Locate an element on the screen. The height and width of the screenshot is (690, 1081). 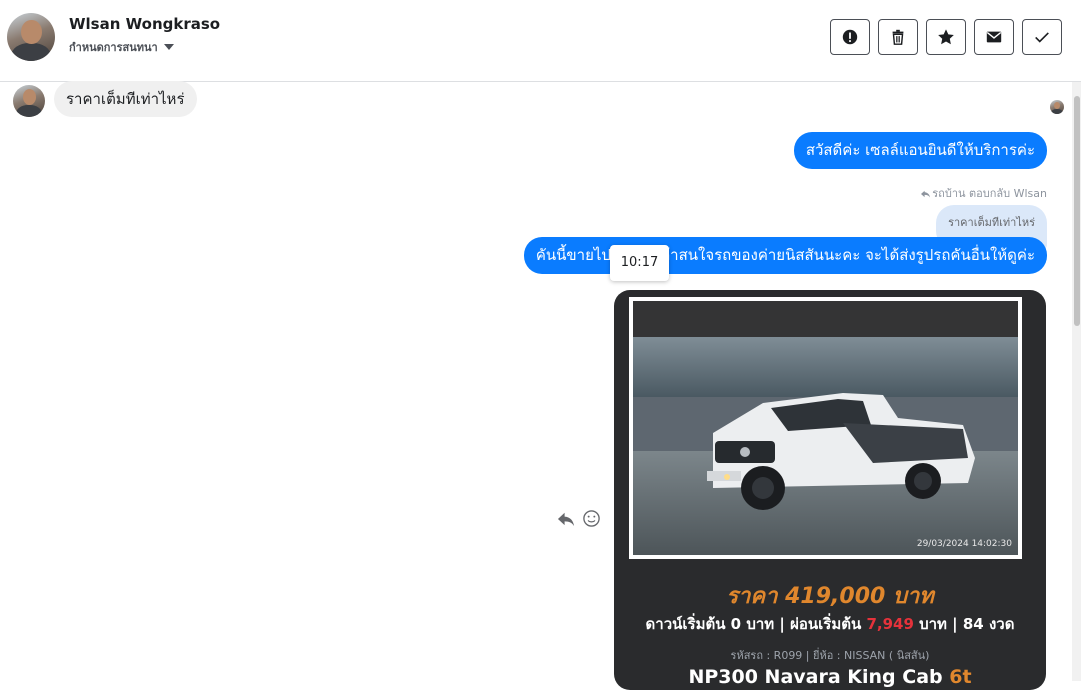
installment-amount: 7,949 is located at coordinates (890, 624).